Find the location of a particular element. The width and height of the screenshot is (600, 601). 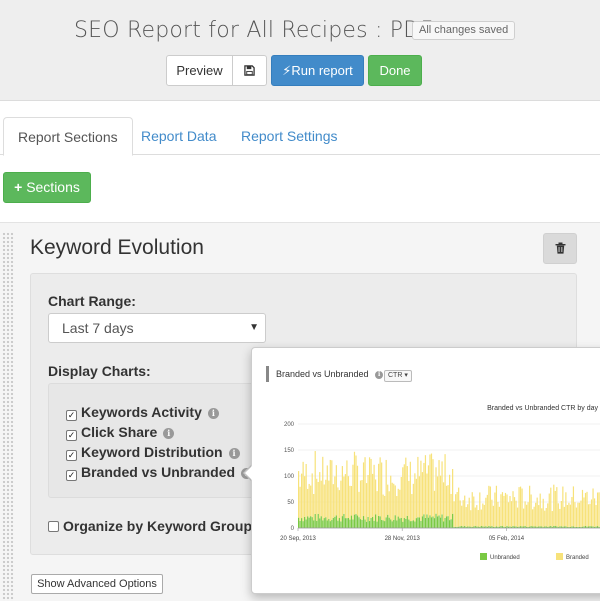

chart-option-branded-vs-unbranded: ✓ Branded vs Unbranded i is located at coordinates (159, 472).